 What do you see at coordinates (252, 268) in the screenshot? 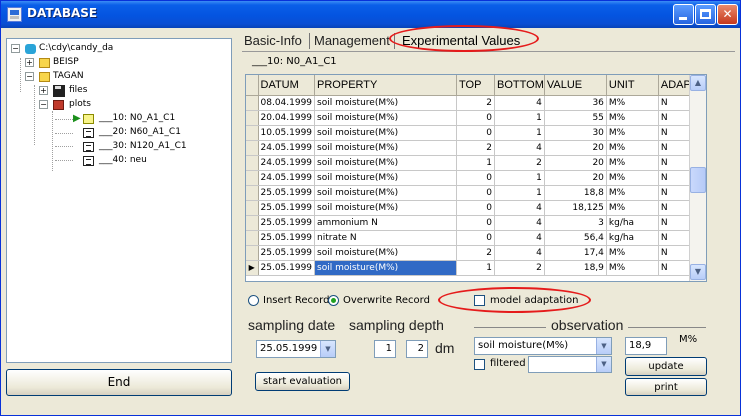
I see `current-row-indicator-icon: ▶` at bounding box center [252, 268].